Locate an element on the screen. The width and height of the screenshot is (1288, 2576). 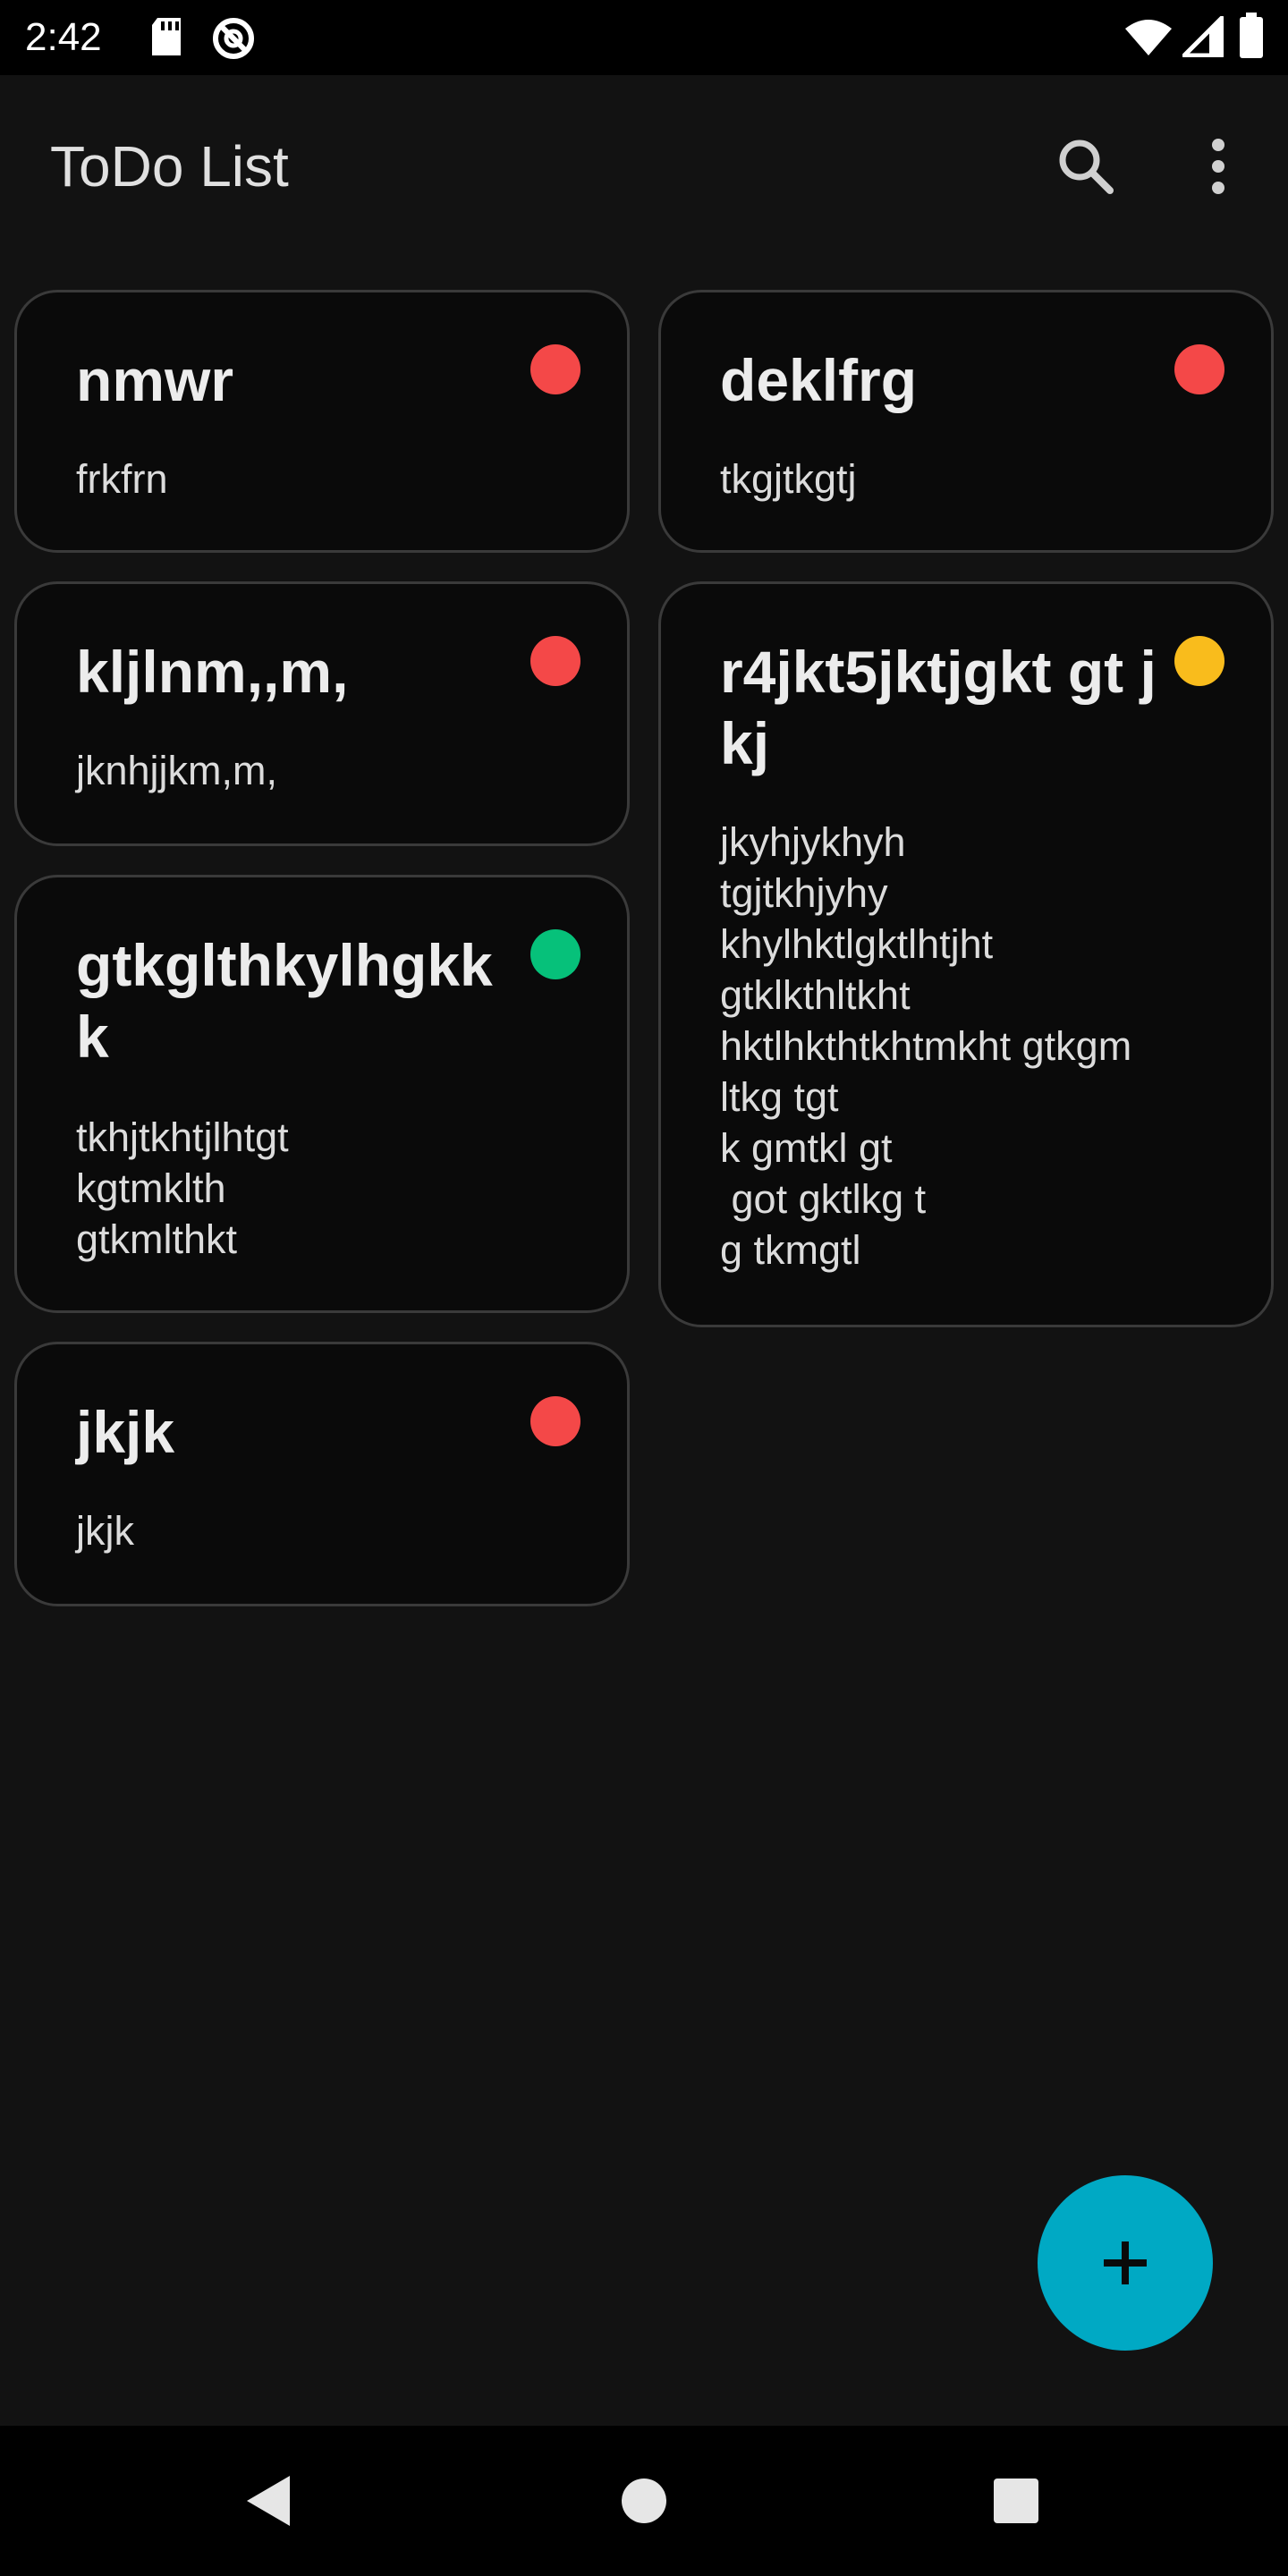
note-body: tkhjtkhtjlhtgt kgtmklth gtkmlthkt is located at coordinates (182, 1188).